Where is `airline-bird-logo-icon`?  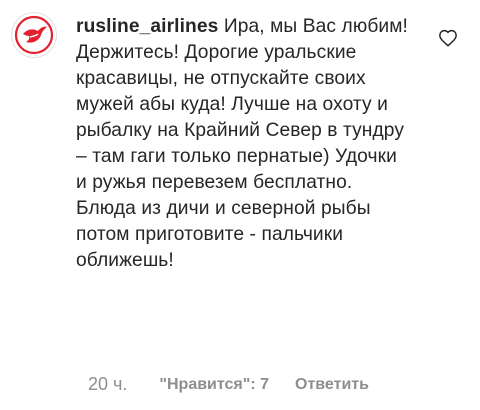 airline-bird-logo-icon is located at coordinates (34, 35).